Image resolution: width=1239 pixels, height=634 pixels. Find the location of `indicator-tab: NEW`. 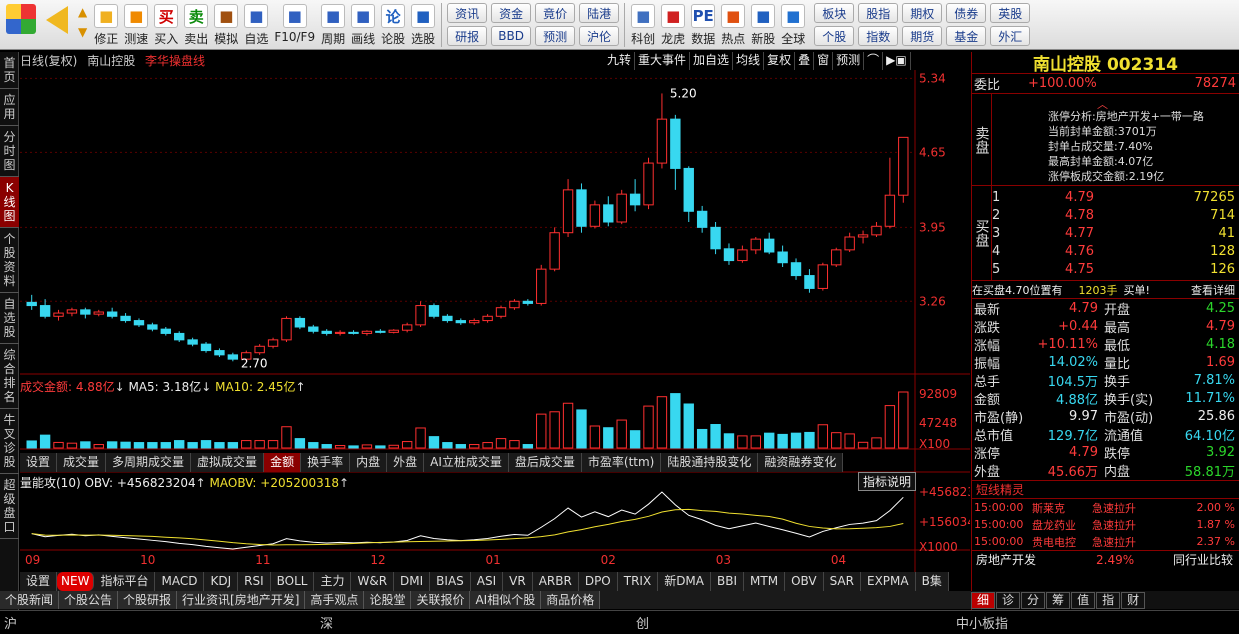

indicator-tab: NEW is located at coordinates (76, 581).